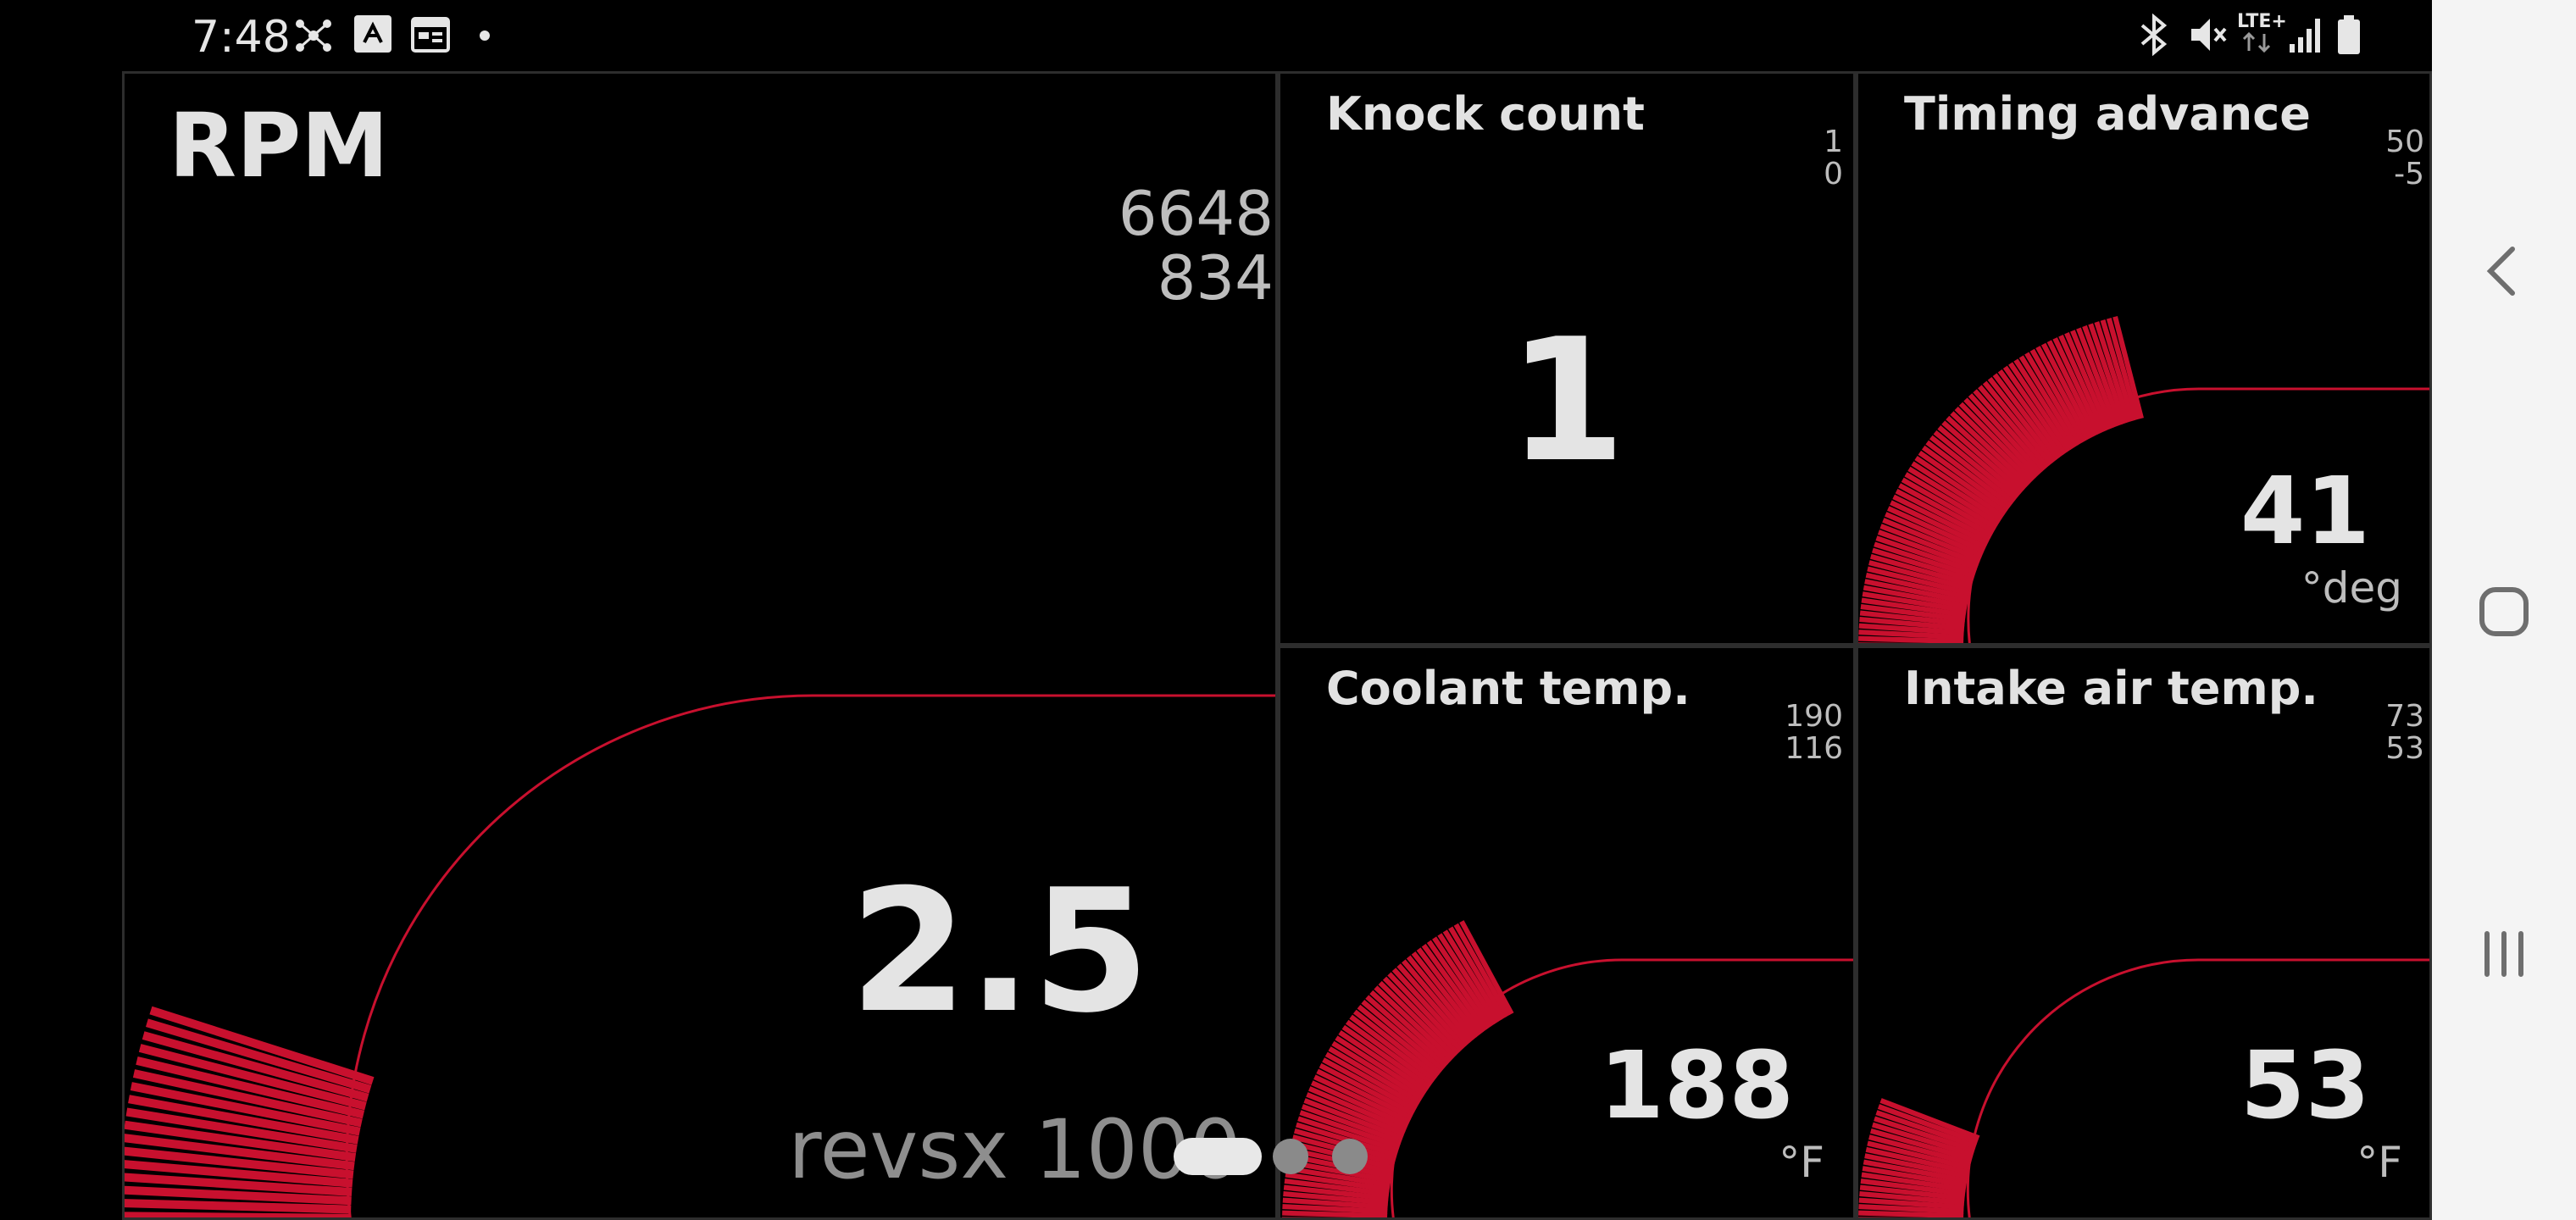 This screenshot has width=2576, height=1220. Describe the element at coordinates (430, 36) in the screenshot. I see `calendar-icon` at that location.